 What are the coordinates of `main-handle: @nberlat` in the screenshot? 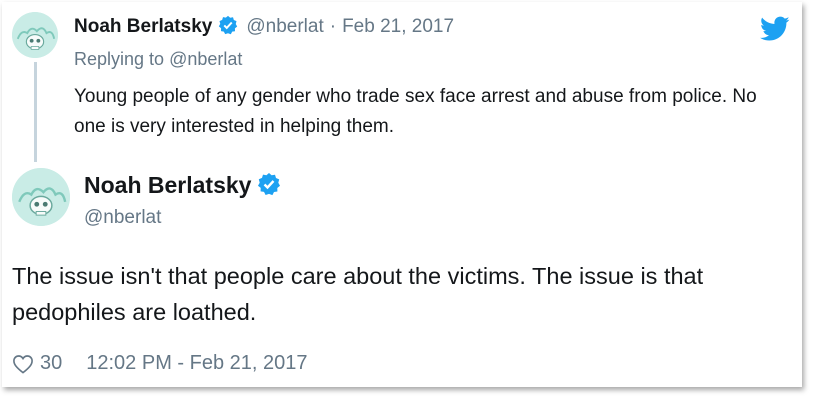 It's located at (122, 218).